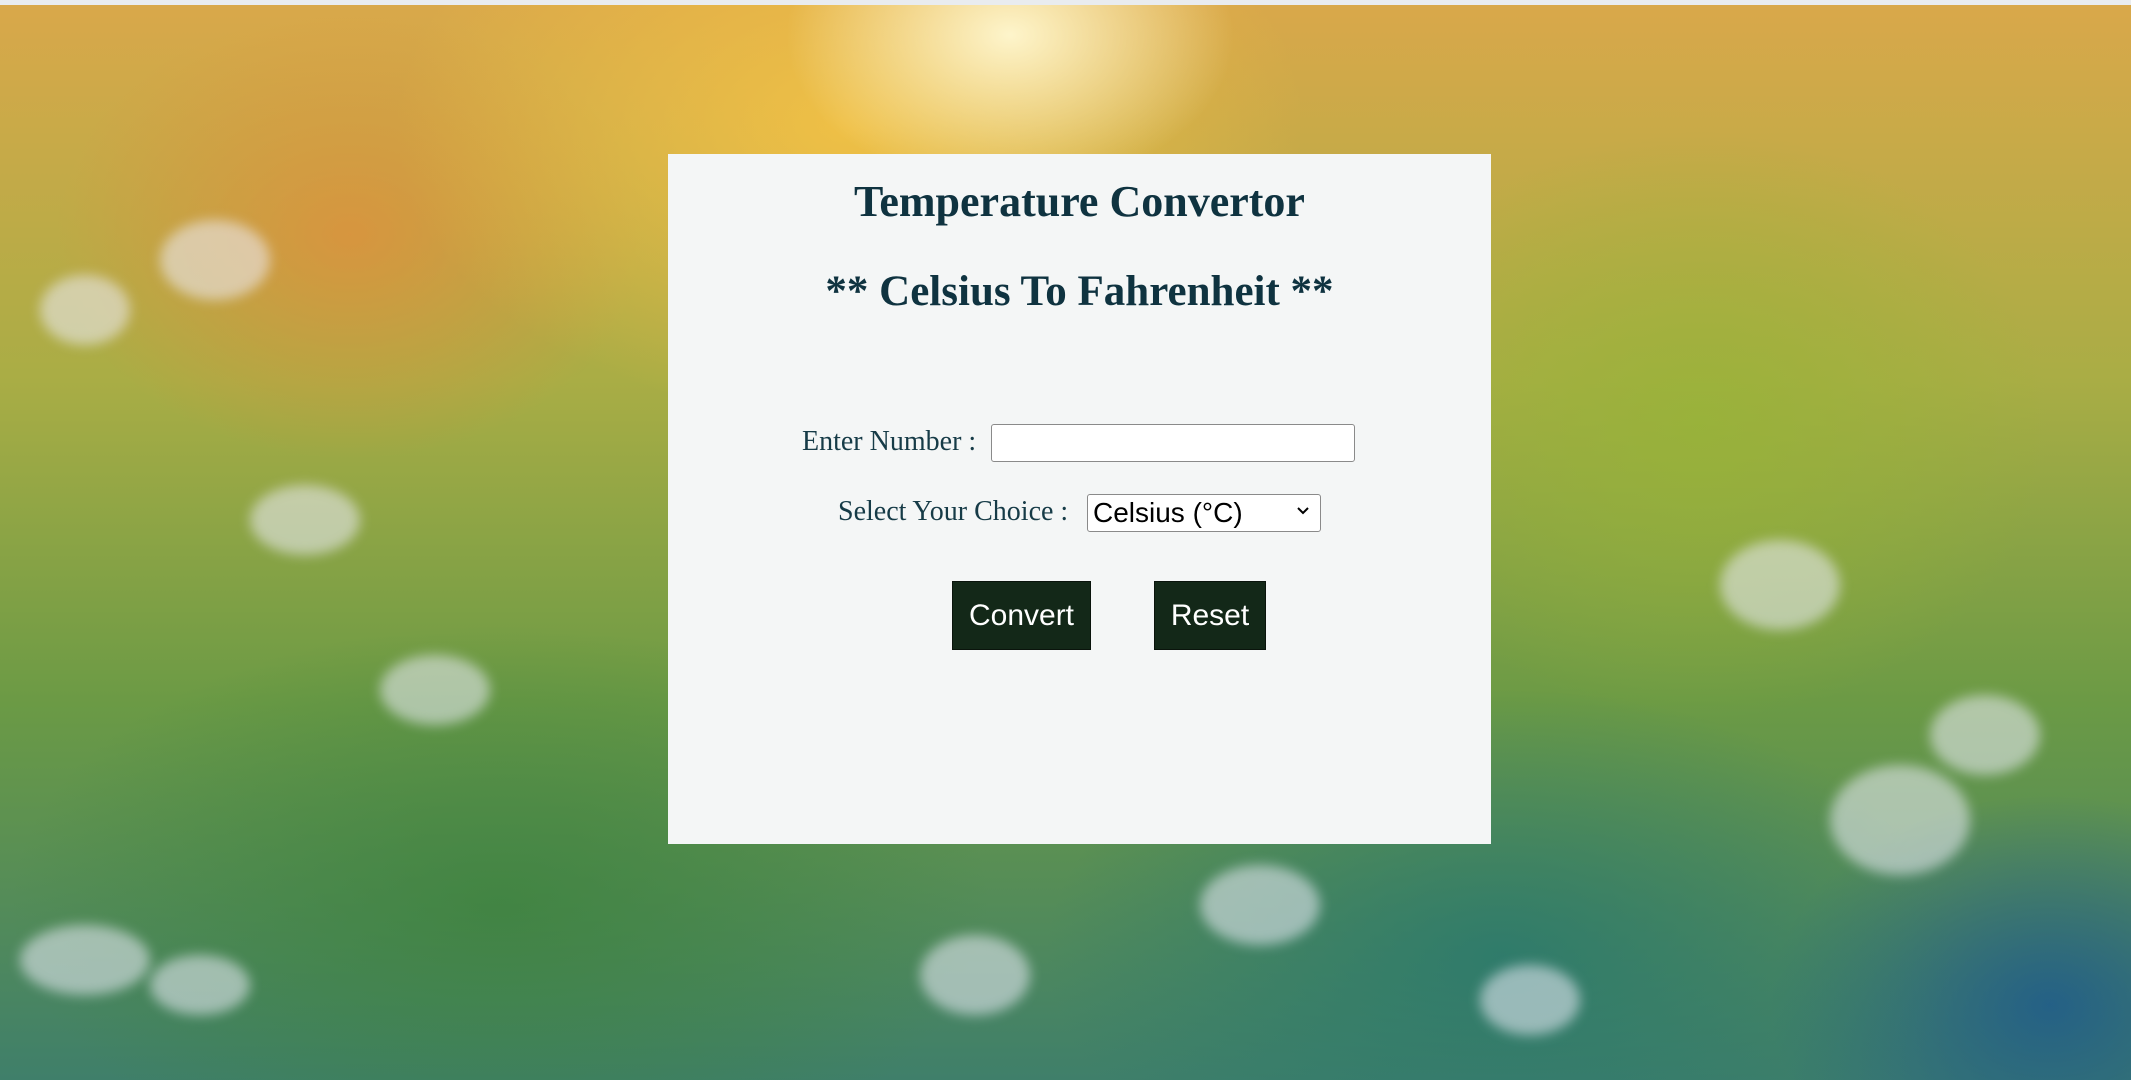 This screenshot has width=2131, height=1080. I want to click on unit-select: Celsius (°C), so click(1204, 513).